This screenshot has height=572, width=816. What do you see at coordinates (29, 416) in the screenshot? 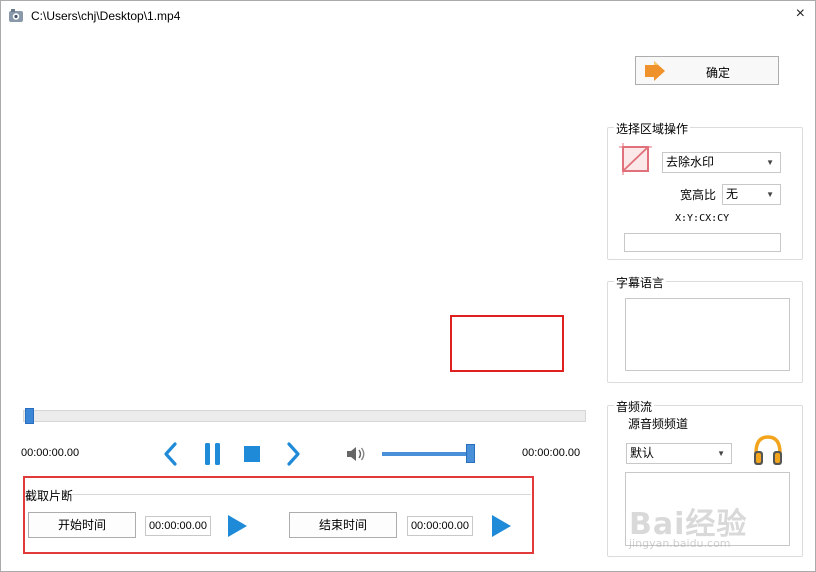
I see `seek-thumb` at bounding box center [29, 416].